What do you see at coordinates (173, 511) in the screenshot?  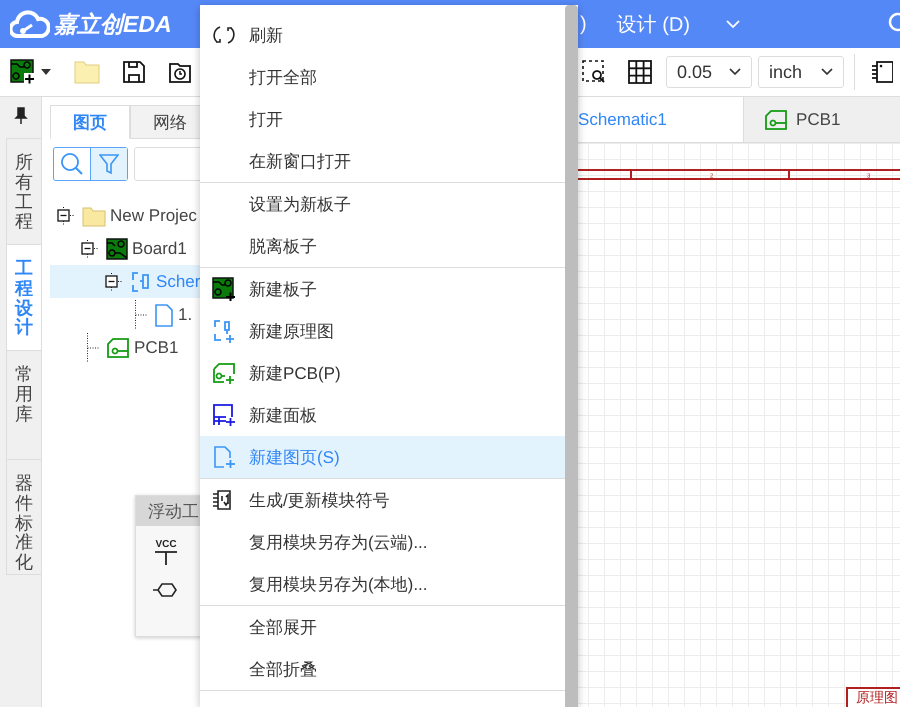 I see `toolbar-title: 浮动工` at bounding box center [173, 511].